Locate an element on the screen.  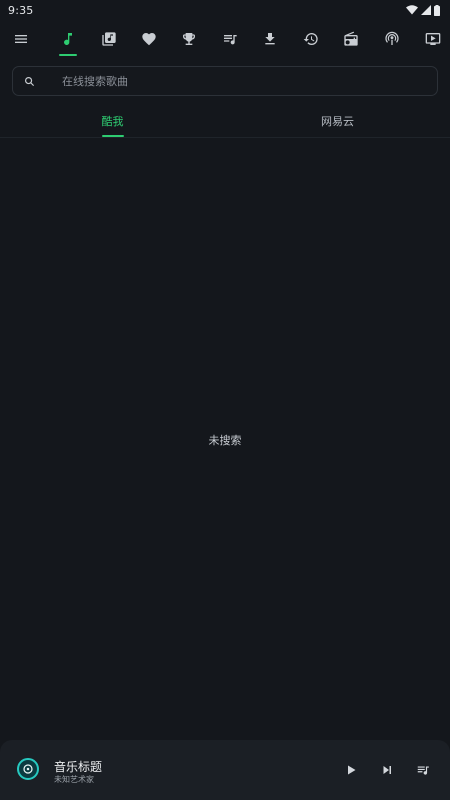
queue-button is located at coordinates (423, 770).